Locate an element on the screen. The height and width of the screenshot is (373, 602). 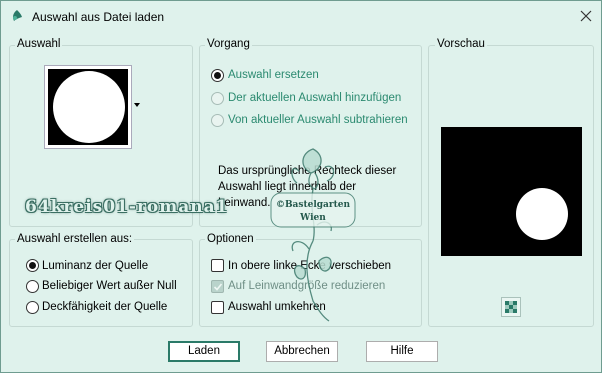
checkbox-invert is located at coordinates (217, 307).